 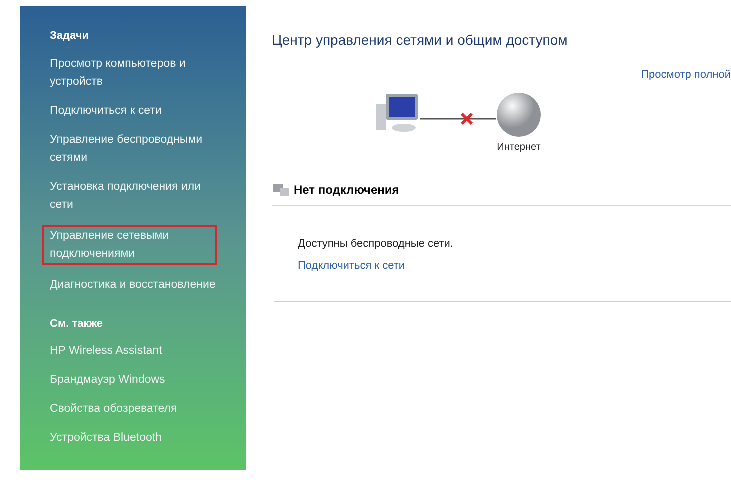 I want to click on sidebar-link: Управление сетевыми подключениями, so click(x=129, y=244).